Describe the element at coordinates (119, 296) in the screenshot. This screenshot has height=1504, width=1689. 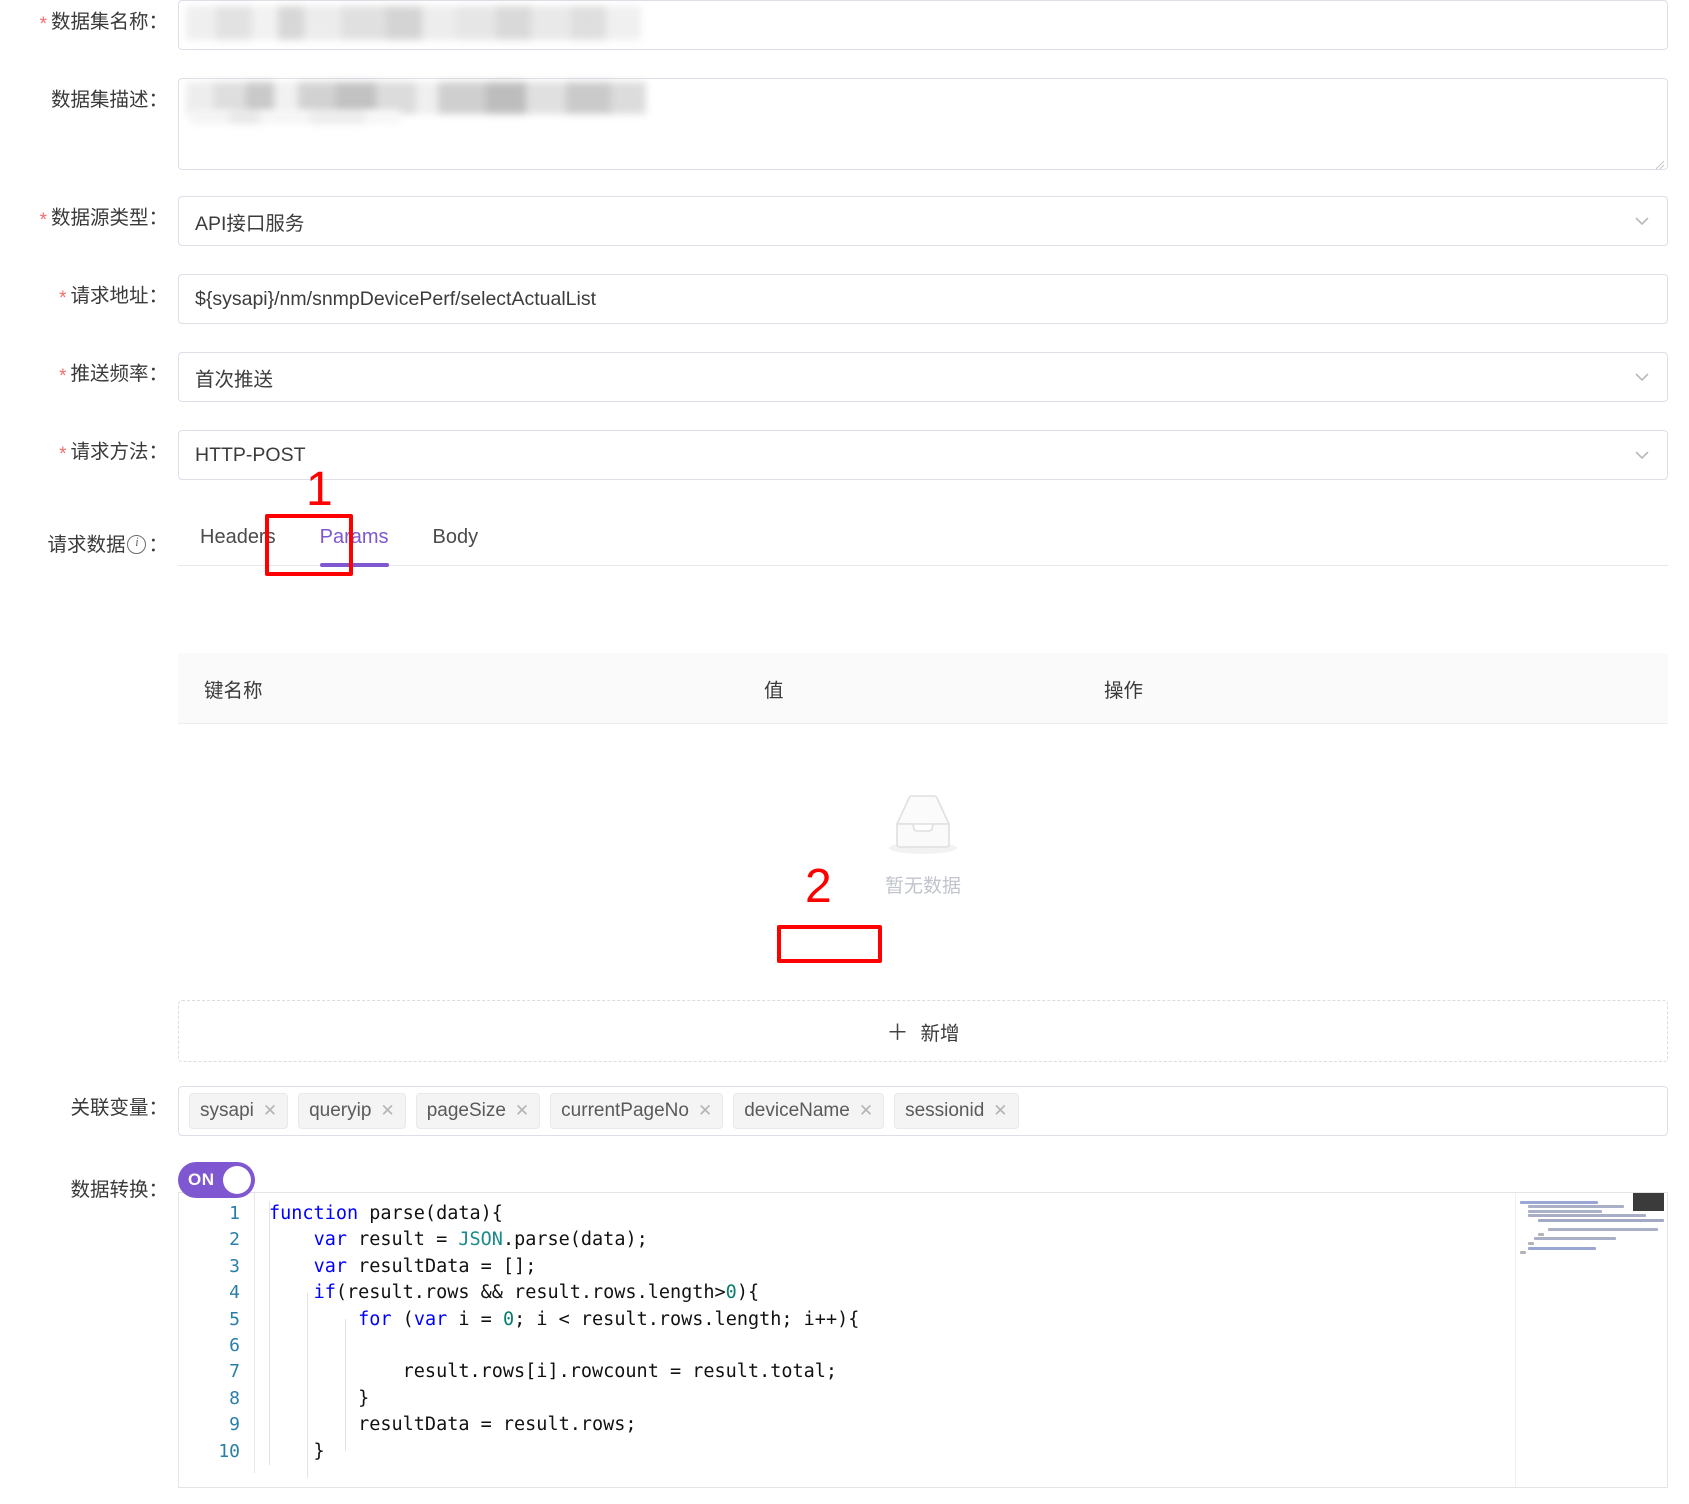
I see `request-url-label-text: 请求地址：` at that location.